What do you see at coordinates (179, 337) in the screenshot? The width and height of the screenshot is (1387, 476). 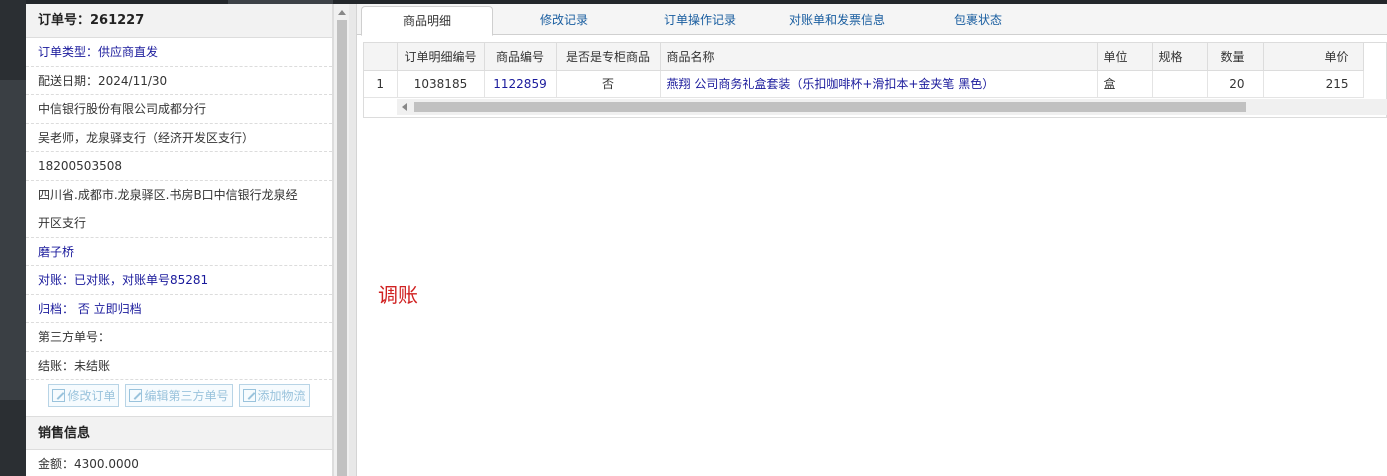 I see `third-party-number: 第三方单号：` at bounding box center [179, 337].